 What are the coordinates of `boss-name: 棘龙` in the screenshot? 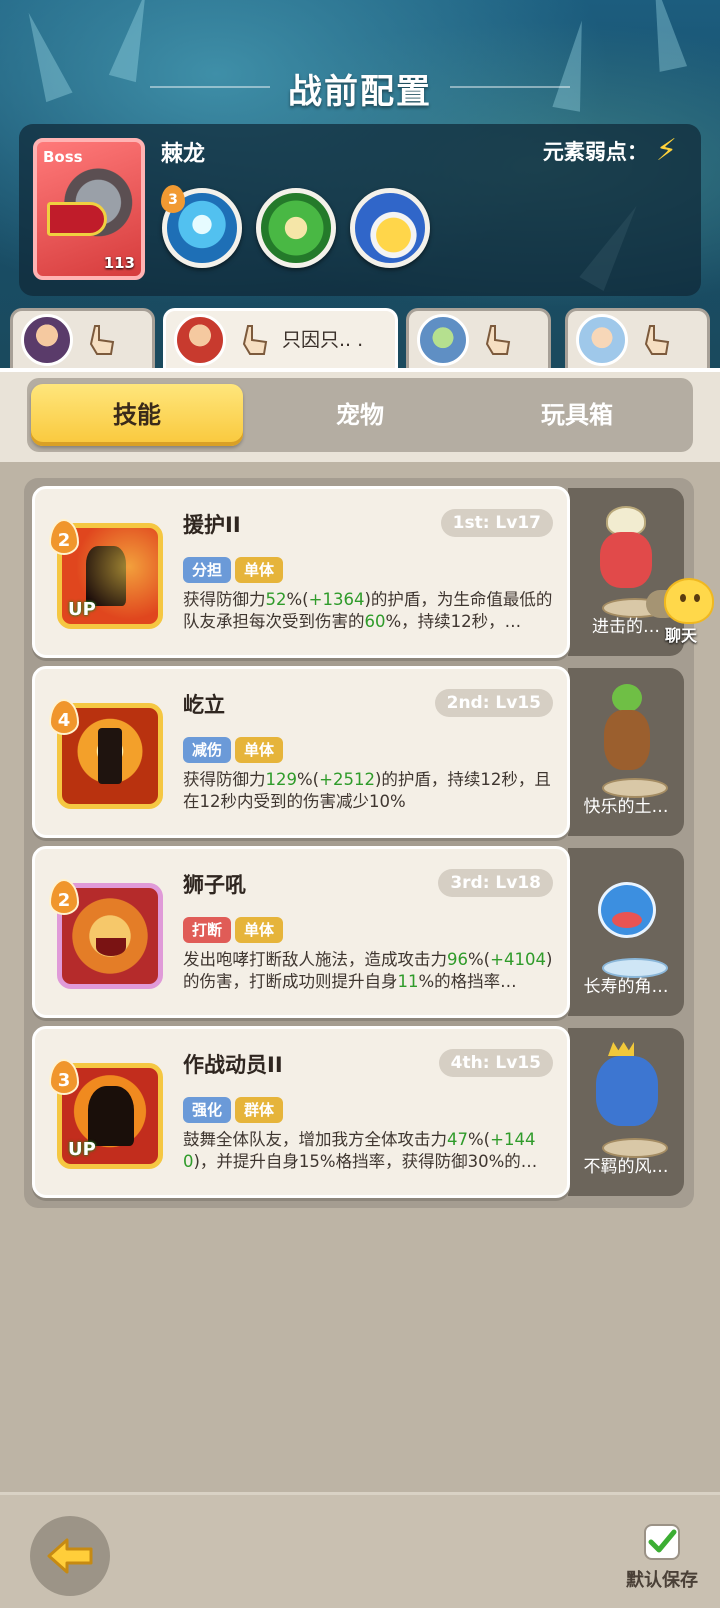 It's located at (183, 154).